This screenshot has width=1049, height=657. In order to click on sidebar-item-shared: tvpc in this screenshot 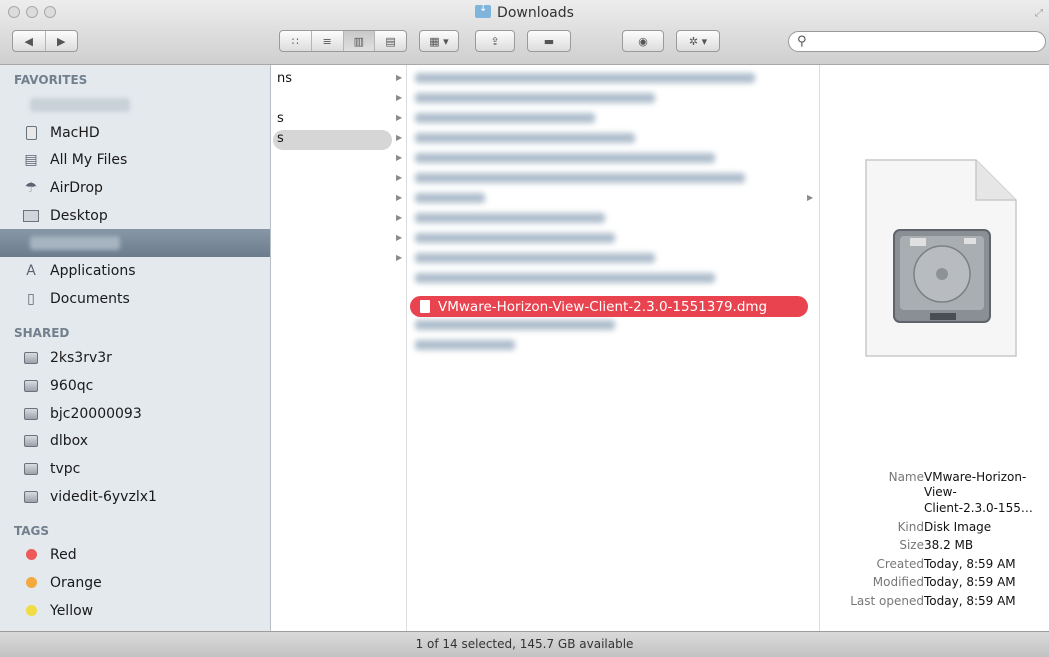, I will do `click(135, 468)`.